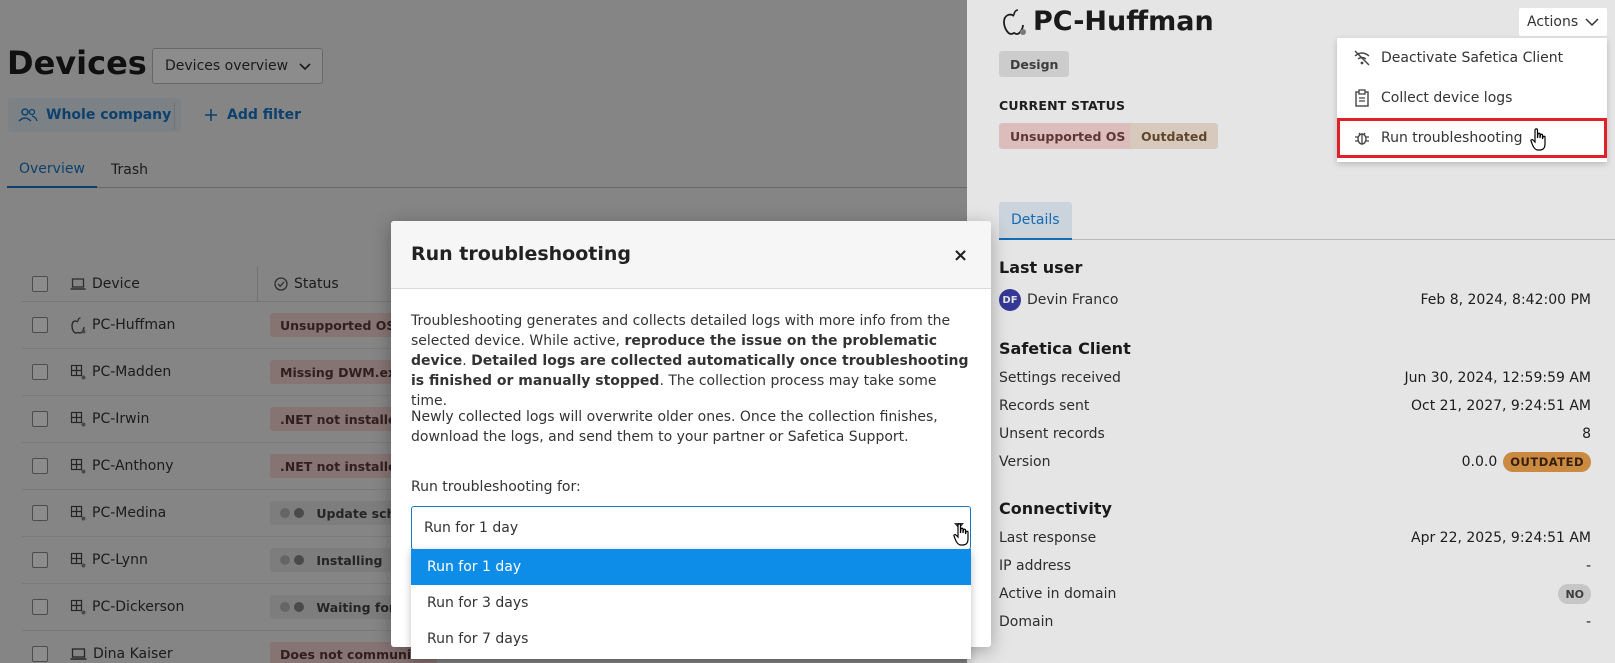 The image size is (1615, 663). What do you see at coordinates (471, 528) in the screenshot?
I see `duration-select-value: Run for 1 day` at bounding box center [471, 528].